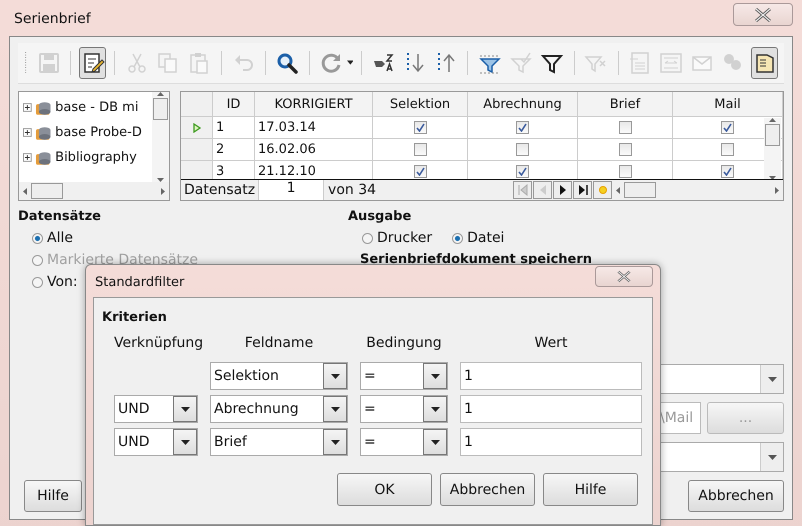  Describe the element at coordinates (139, 282) in the screenshot. I see `dialog-title: Standardfilter` at that location.